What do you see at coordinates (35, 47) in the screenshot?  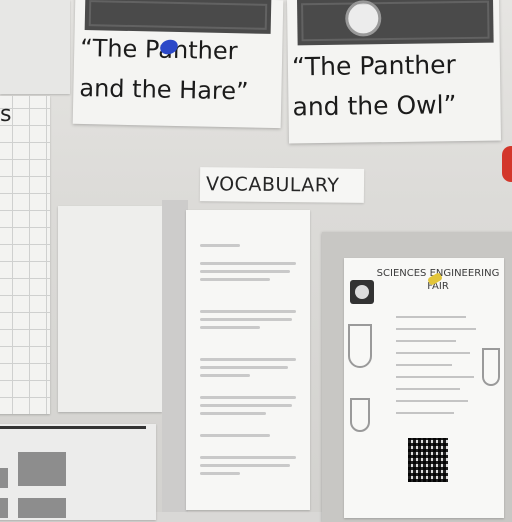 I see `top-left-paper` at bounding box center [35, 47].